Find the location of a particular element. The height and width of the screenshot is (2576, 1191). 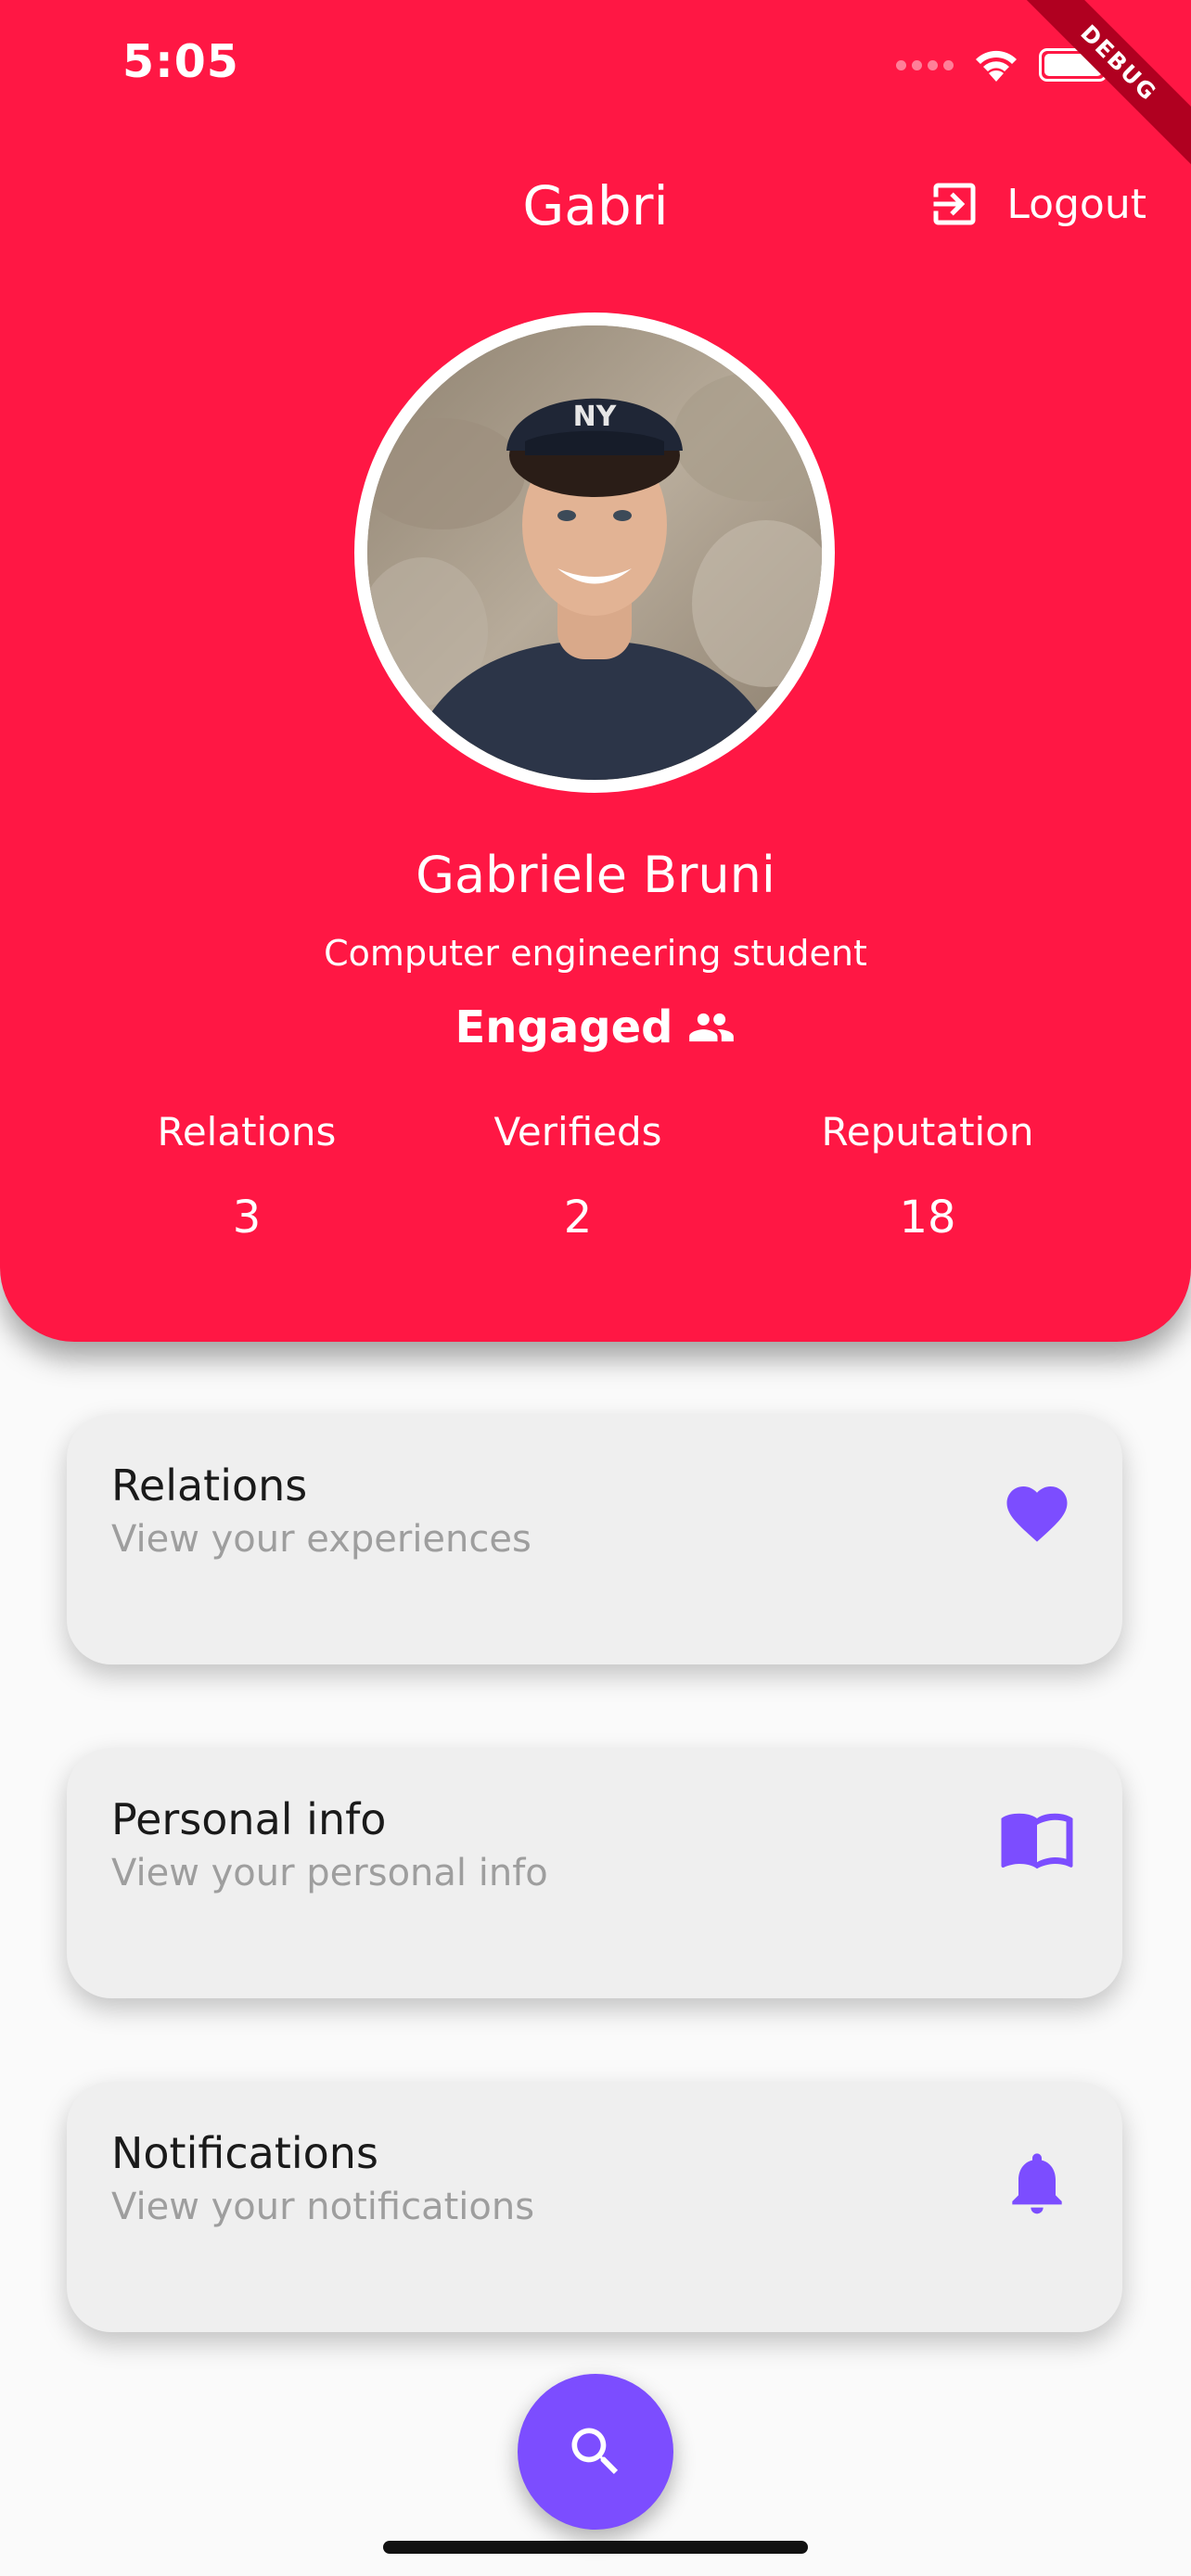

card-subtitle: View your personal info is located at coordinates (329, 1873).